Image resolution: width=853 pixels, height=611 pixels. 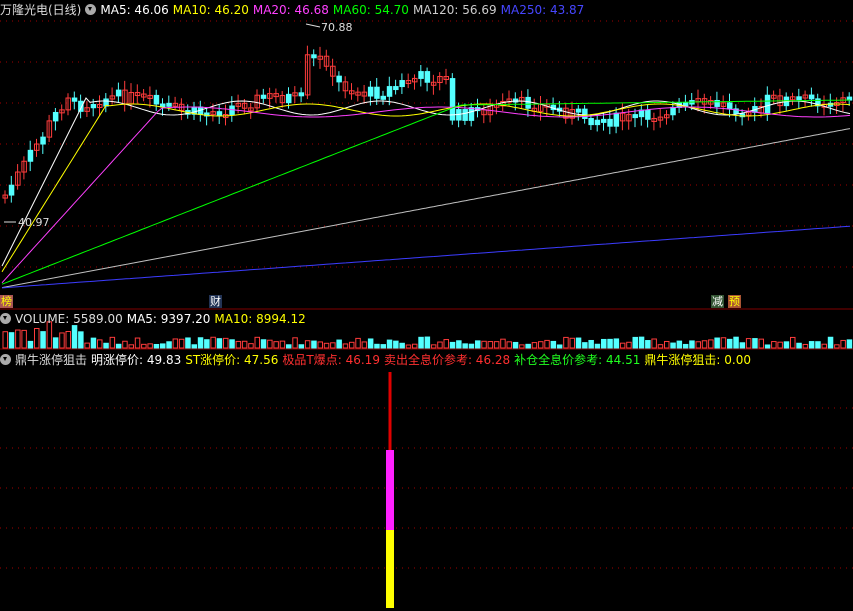 I want to click on marker-yu: 预, so click(x=734, y=301).